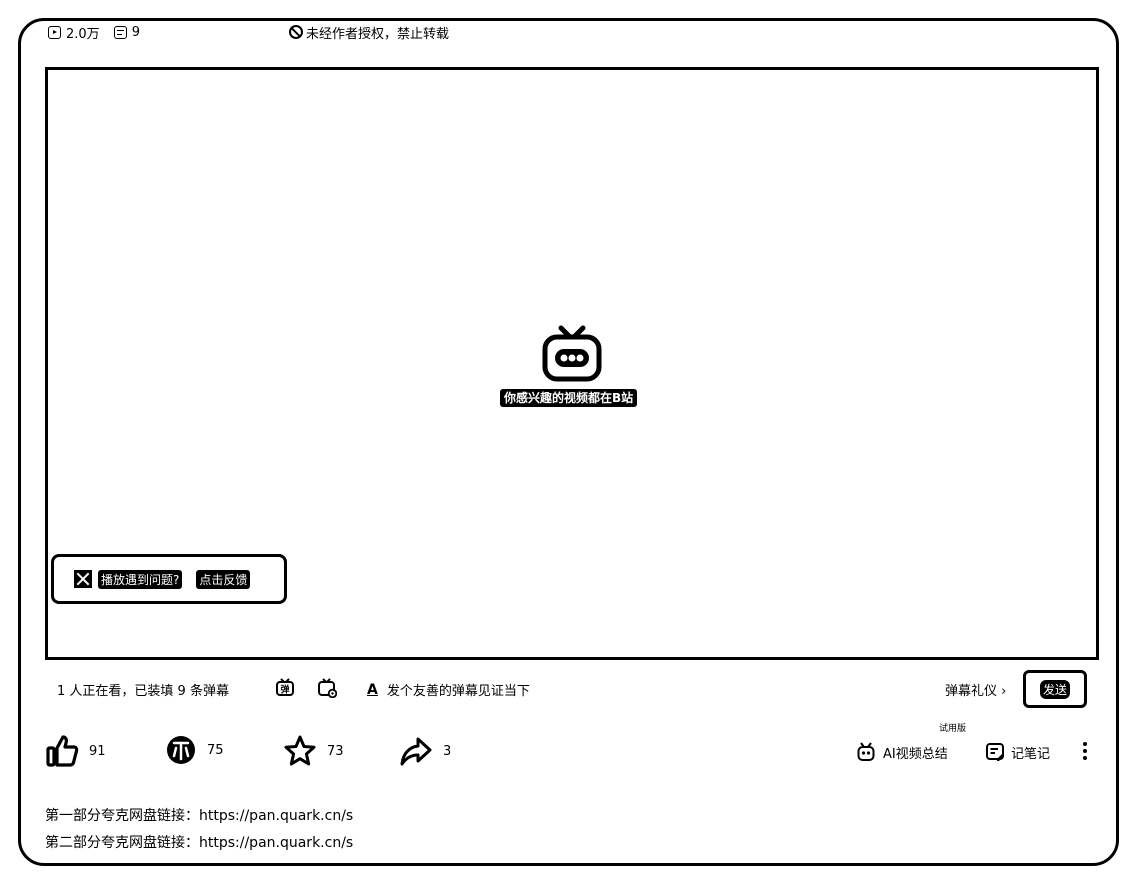  Describe the element at coordinates (83, 579) in the screenshot. I see `close-icon` at that location.